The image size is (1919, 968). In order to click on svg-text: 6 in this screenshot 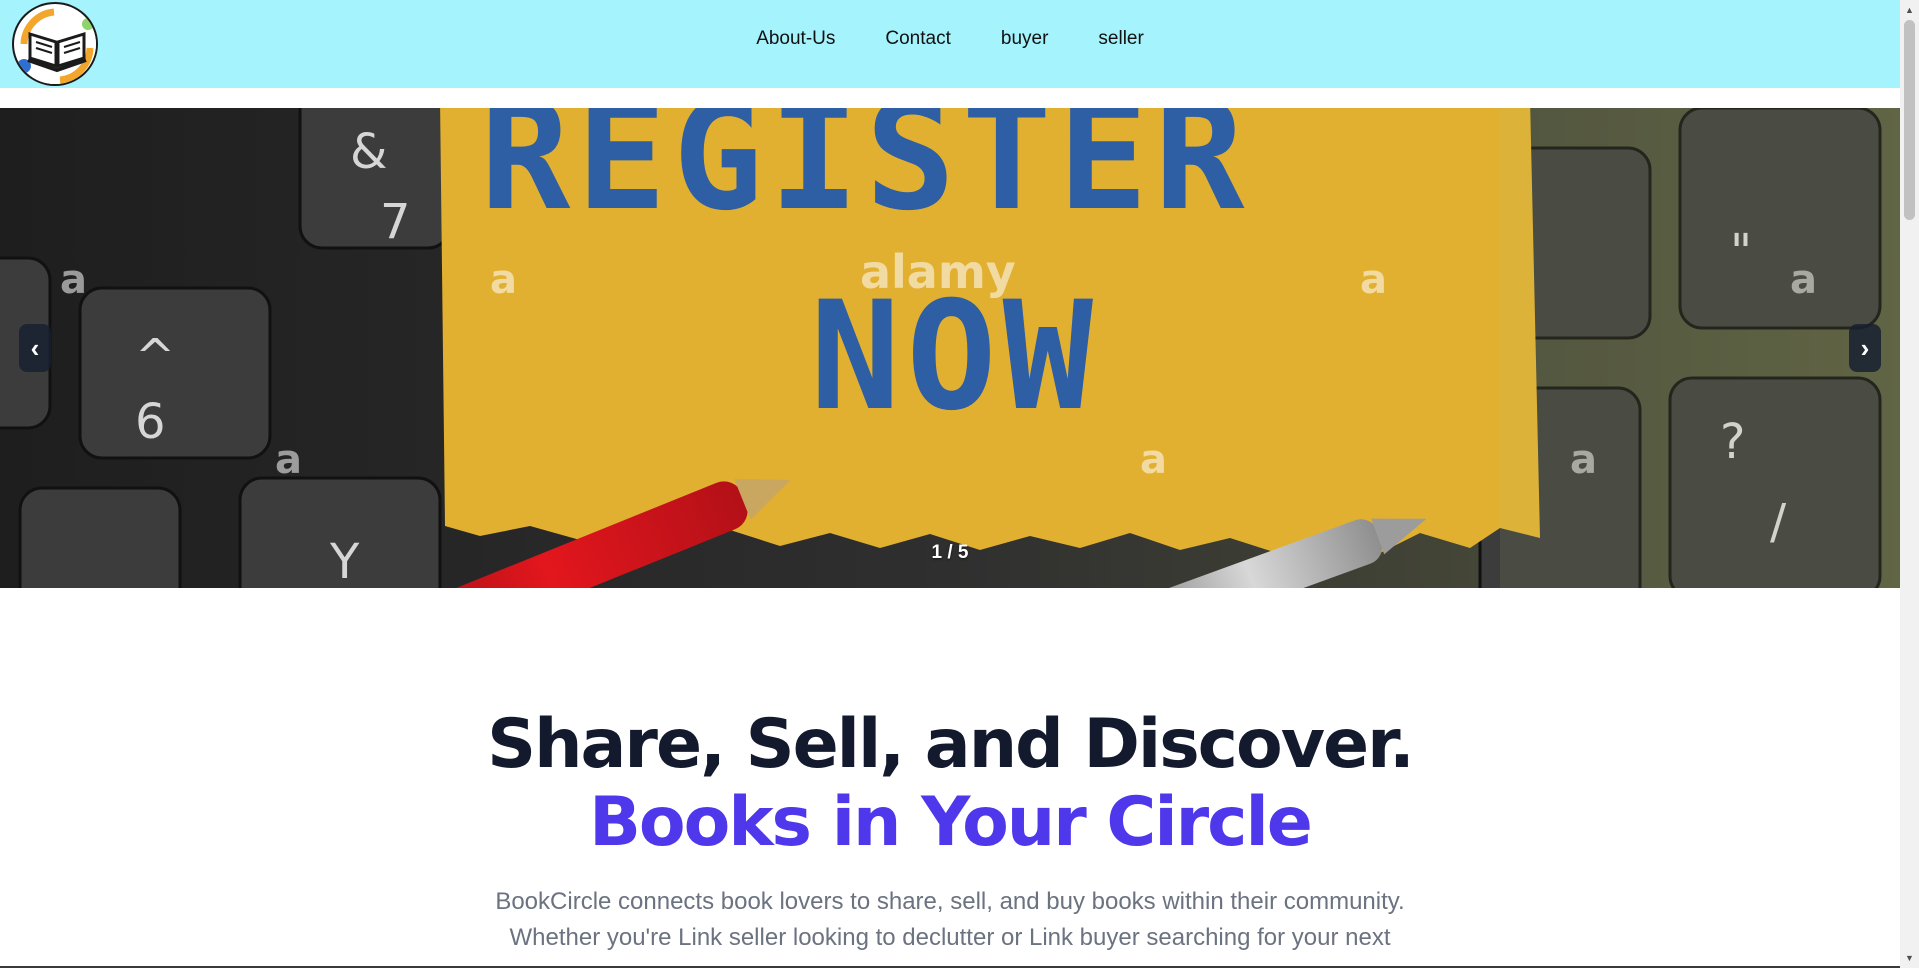, I will do `click(150, 422)`.